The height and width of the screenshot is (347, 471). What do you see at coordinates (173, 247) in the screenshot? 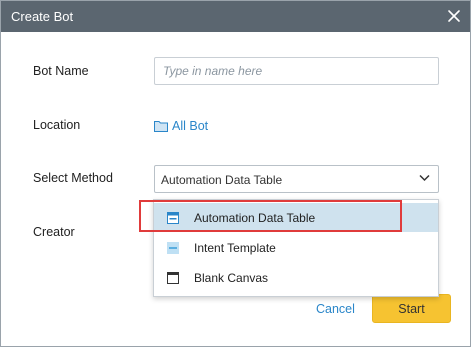
I see `intent-template-icon` at bounding box center [173, 247].